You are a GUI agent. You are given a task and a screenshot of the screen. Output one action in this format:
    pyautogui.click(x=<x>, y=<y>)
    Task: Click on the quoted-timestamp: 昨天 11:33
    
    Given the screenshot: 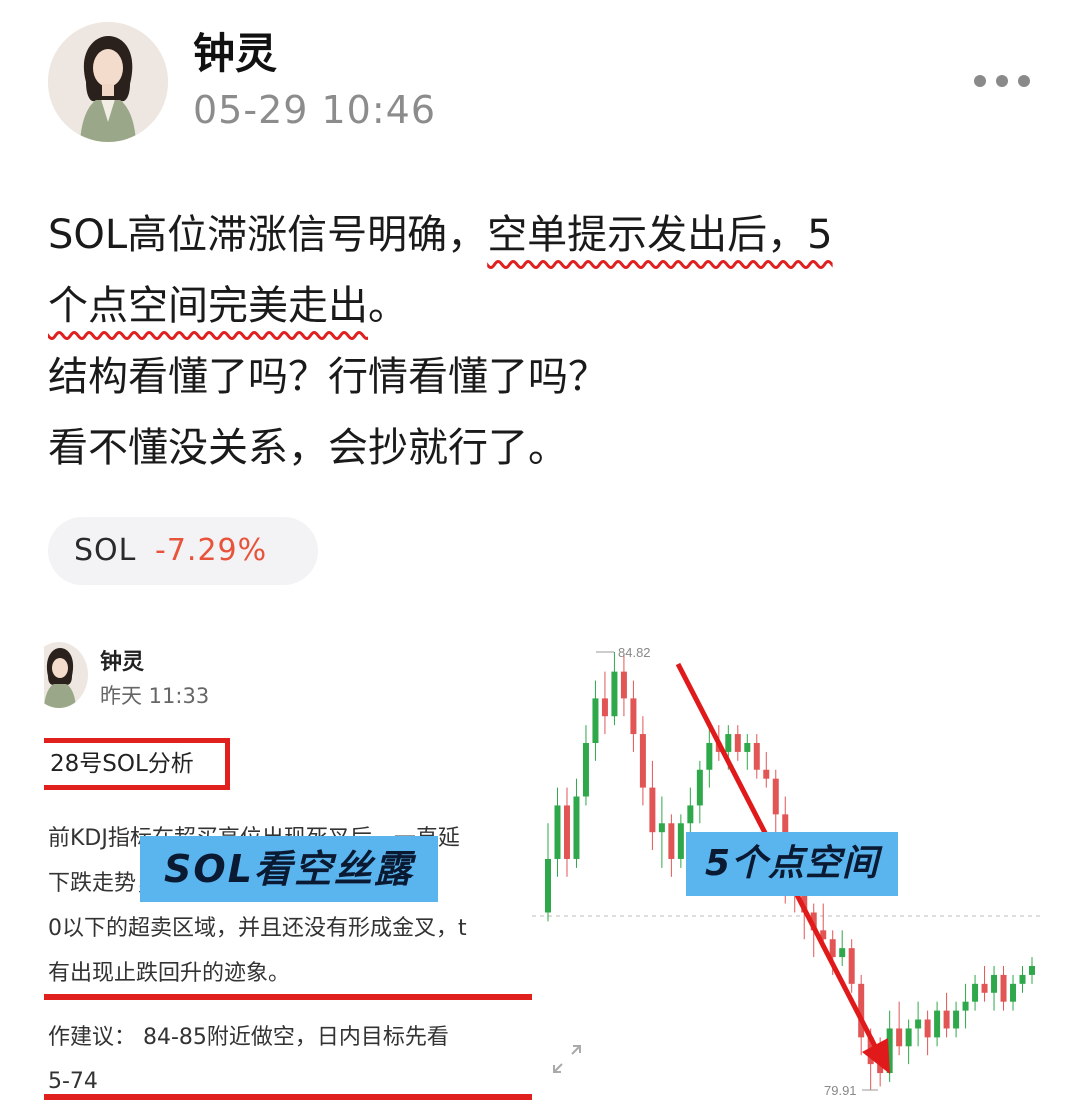 What is the action you would take?
    pyautogui.click(x=155, y=696)
    